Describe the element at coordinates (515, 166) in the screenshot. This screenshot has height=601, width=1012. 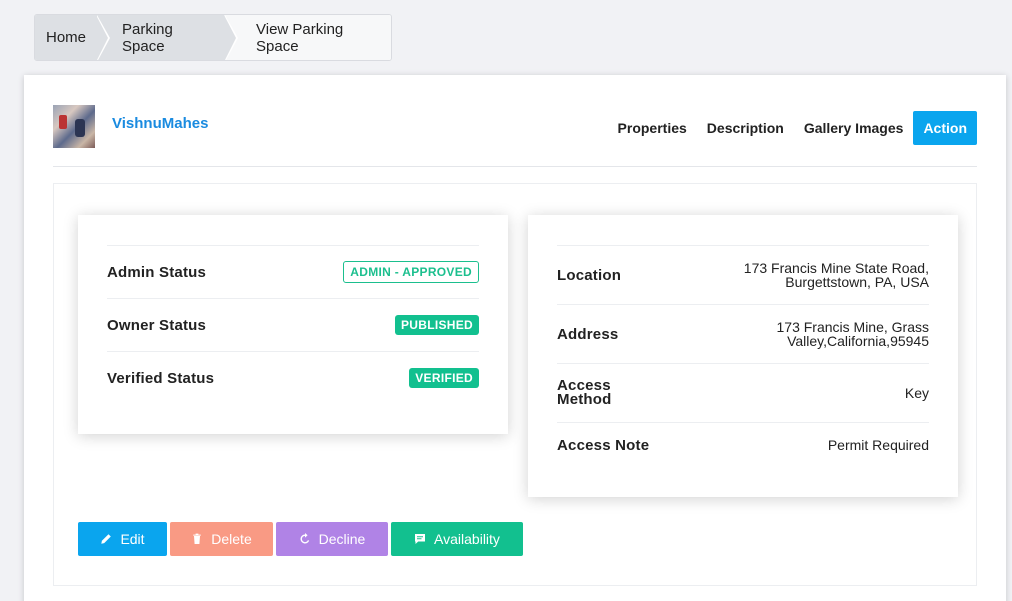
I see `header-divider` at that location.